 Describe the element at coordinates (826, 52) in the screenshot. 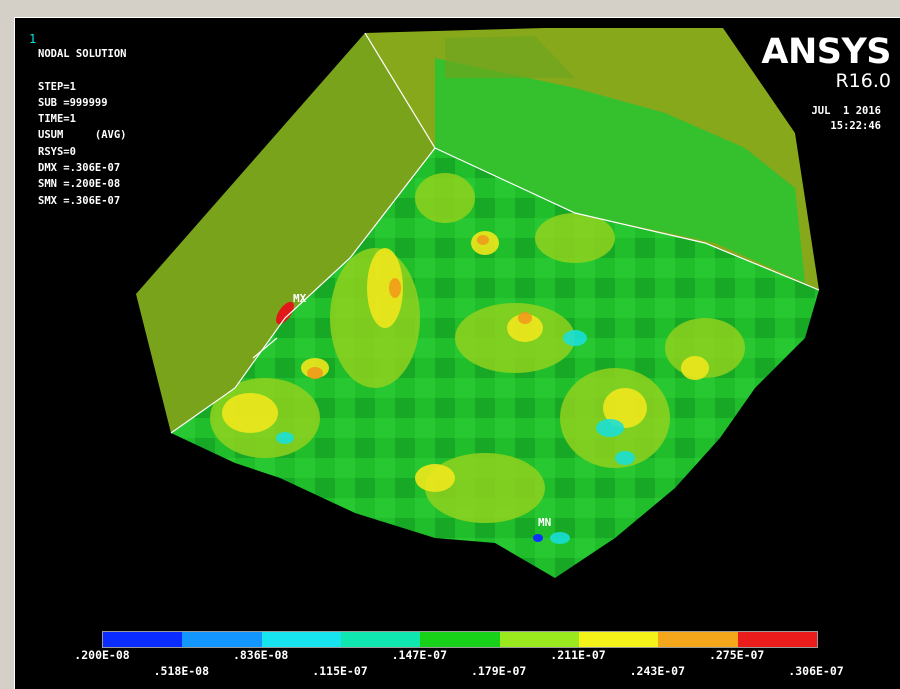

I see `ansys-logo: ANSYS` at that location.